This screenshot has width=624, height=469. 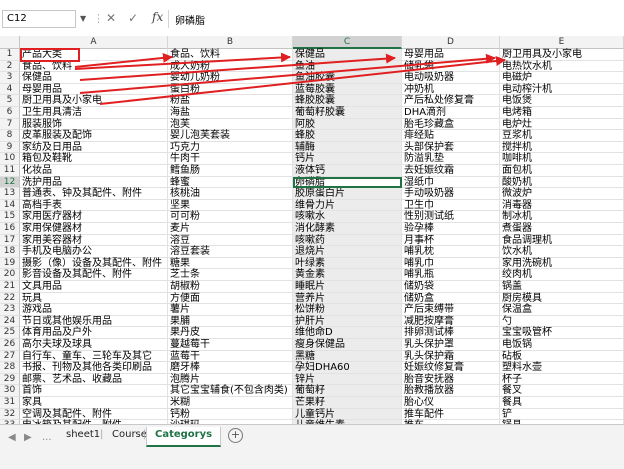 What do you see at coordinates (347, 101) in the screenshot?
I see `cell-c5: 蜂胶胶囊` at bounding box center [347, 101].